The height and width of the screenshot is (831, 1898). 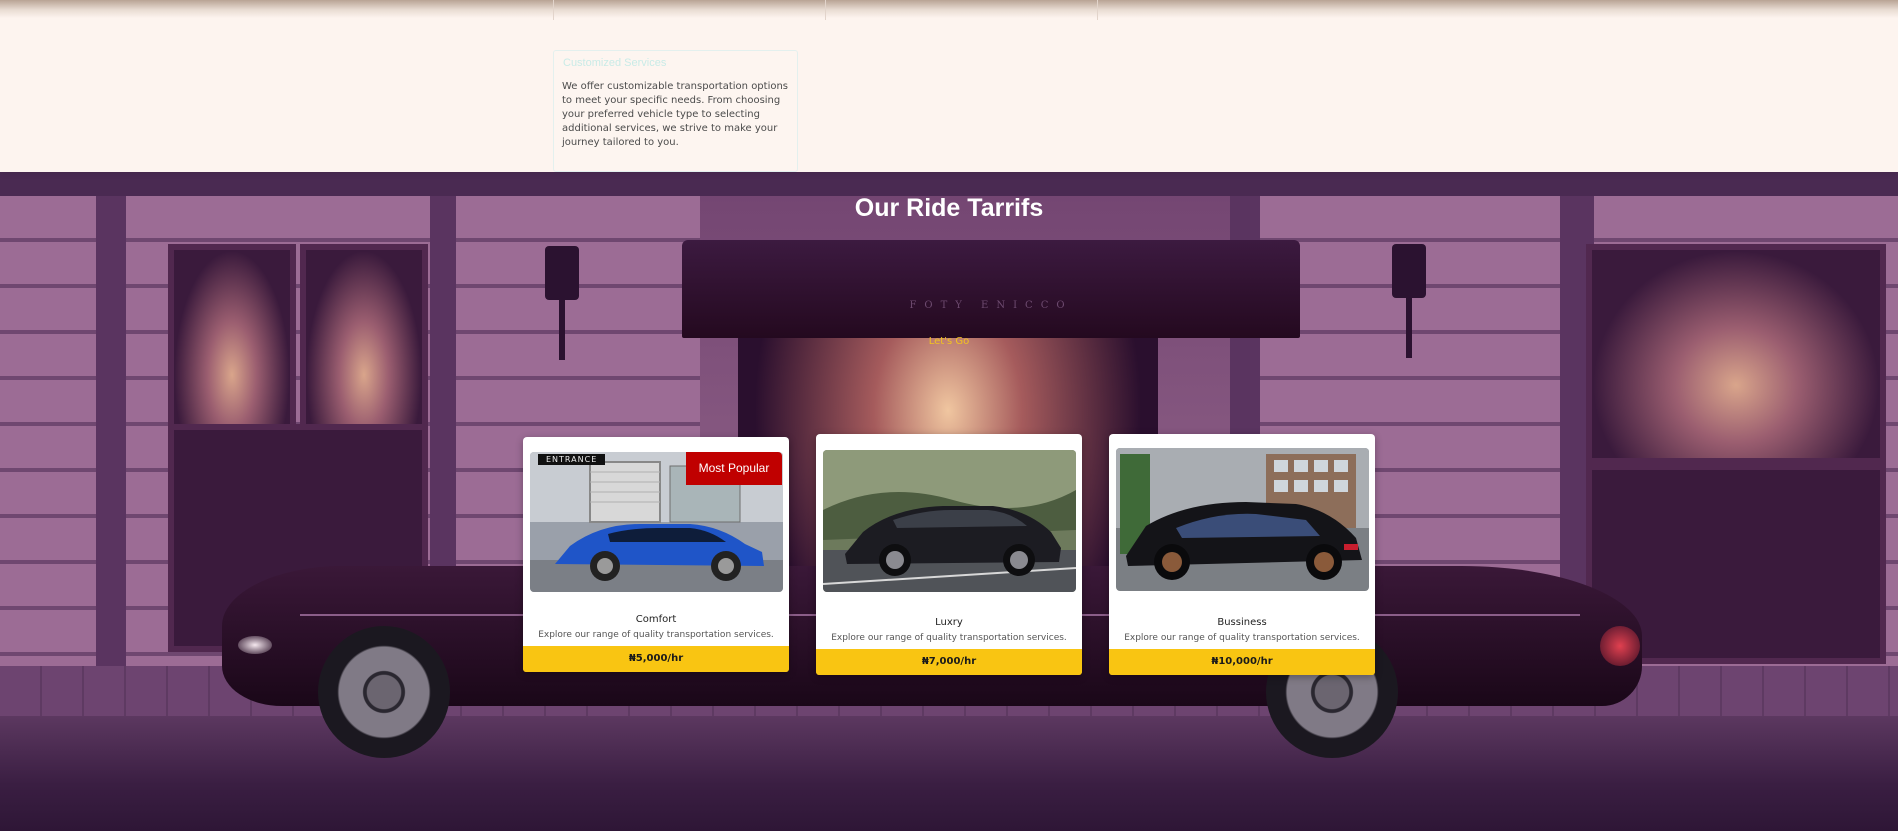 I want to click on most-popular-badge: Most Popular, so click(x=734, y=468).